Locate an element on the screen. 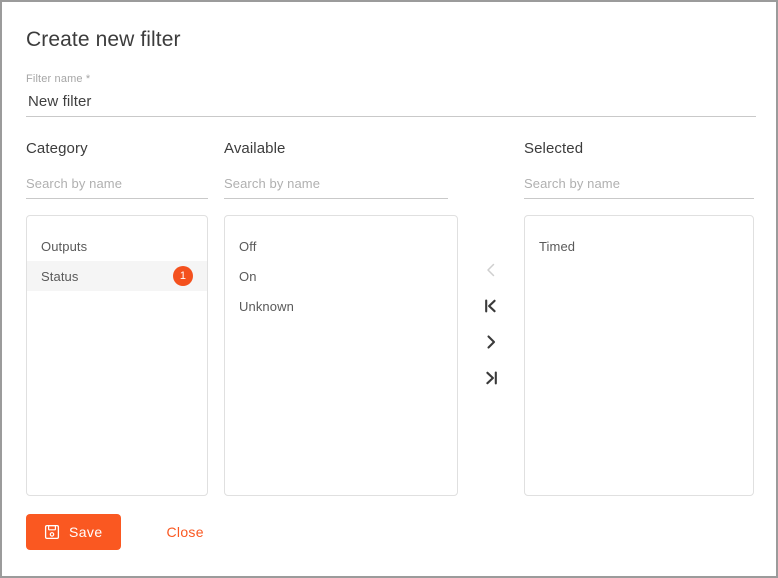 This screenshot has height=578, width=778. transfer-buttons is located at coordinates (491, 324).